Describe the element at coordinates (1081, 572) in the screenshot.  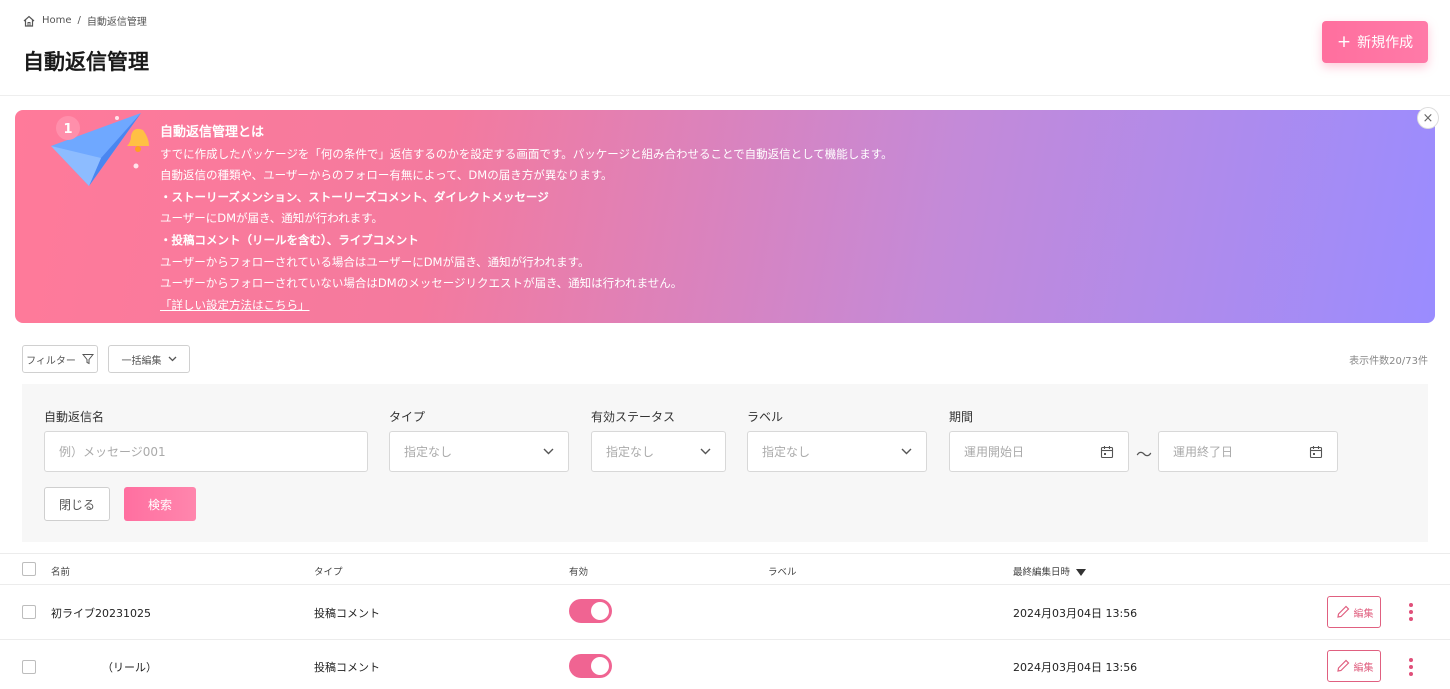
I see `sort-desc-icon` at that location.